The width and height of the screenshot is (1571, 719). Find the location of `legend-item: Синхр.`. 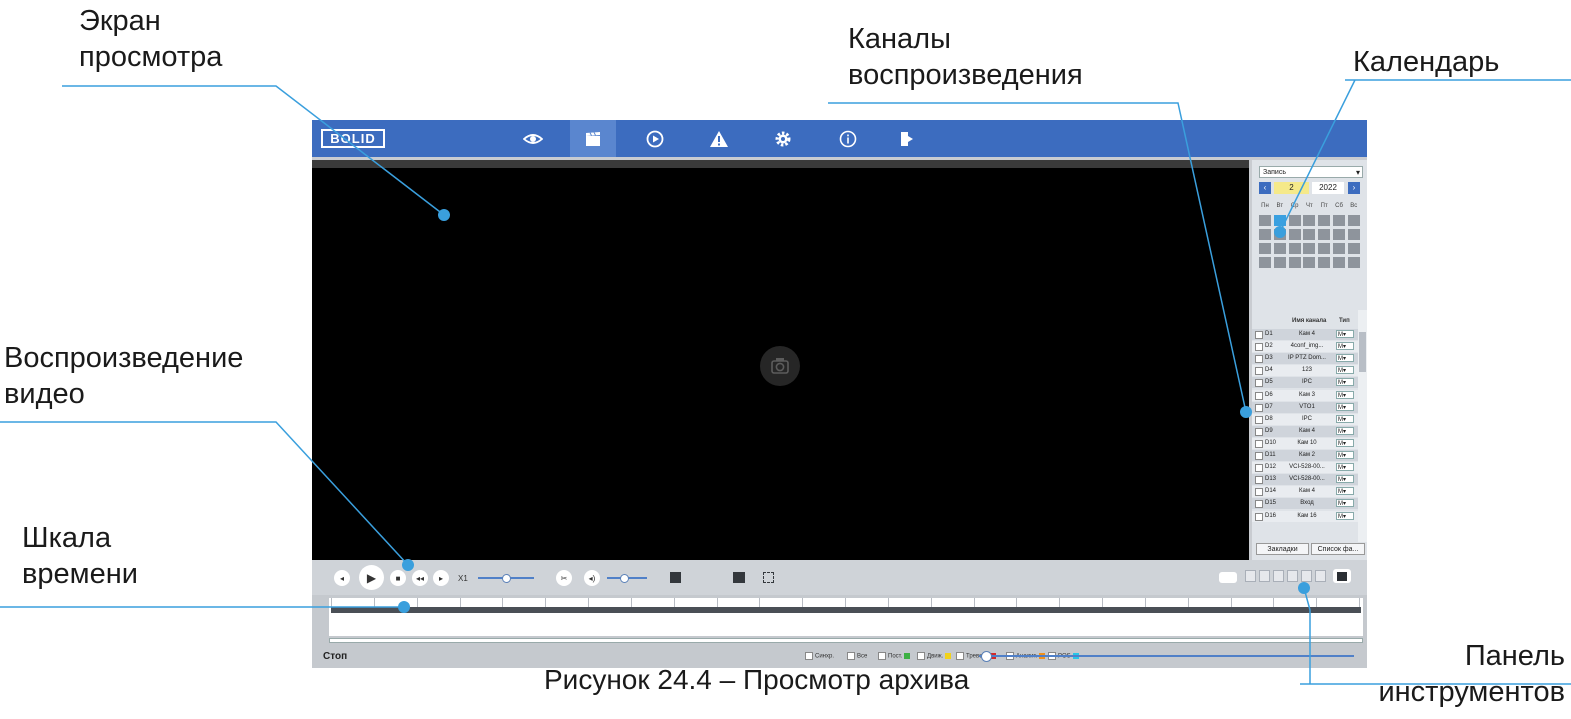

legend-item: Синхр. is located at coordinates (819, 656).